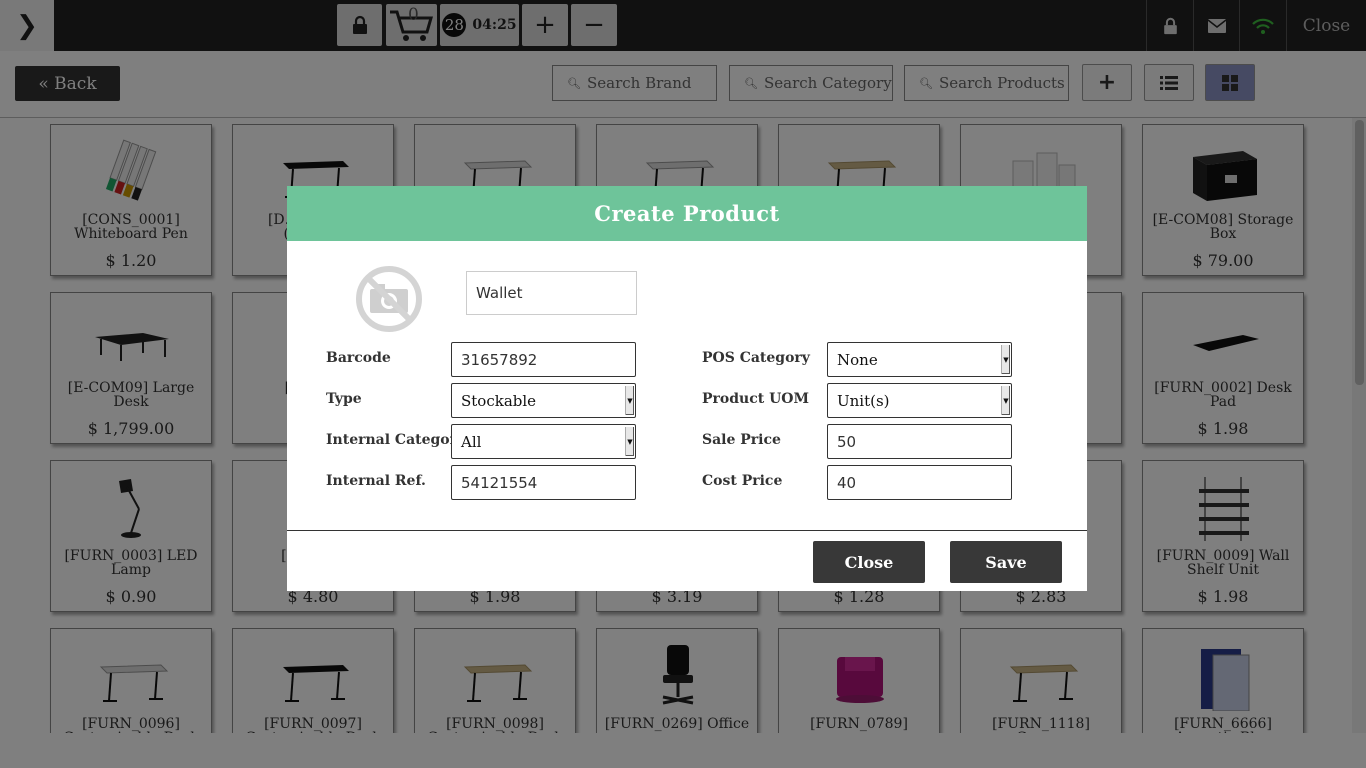 This screenshot has height=768, width=1366. Describe the element at coordinates (741, 440) in the screenshot. I see `sale-price-label: Sale Price` at that location.